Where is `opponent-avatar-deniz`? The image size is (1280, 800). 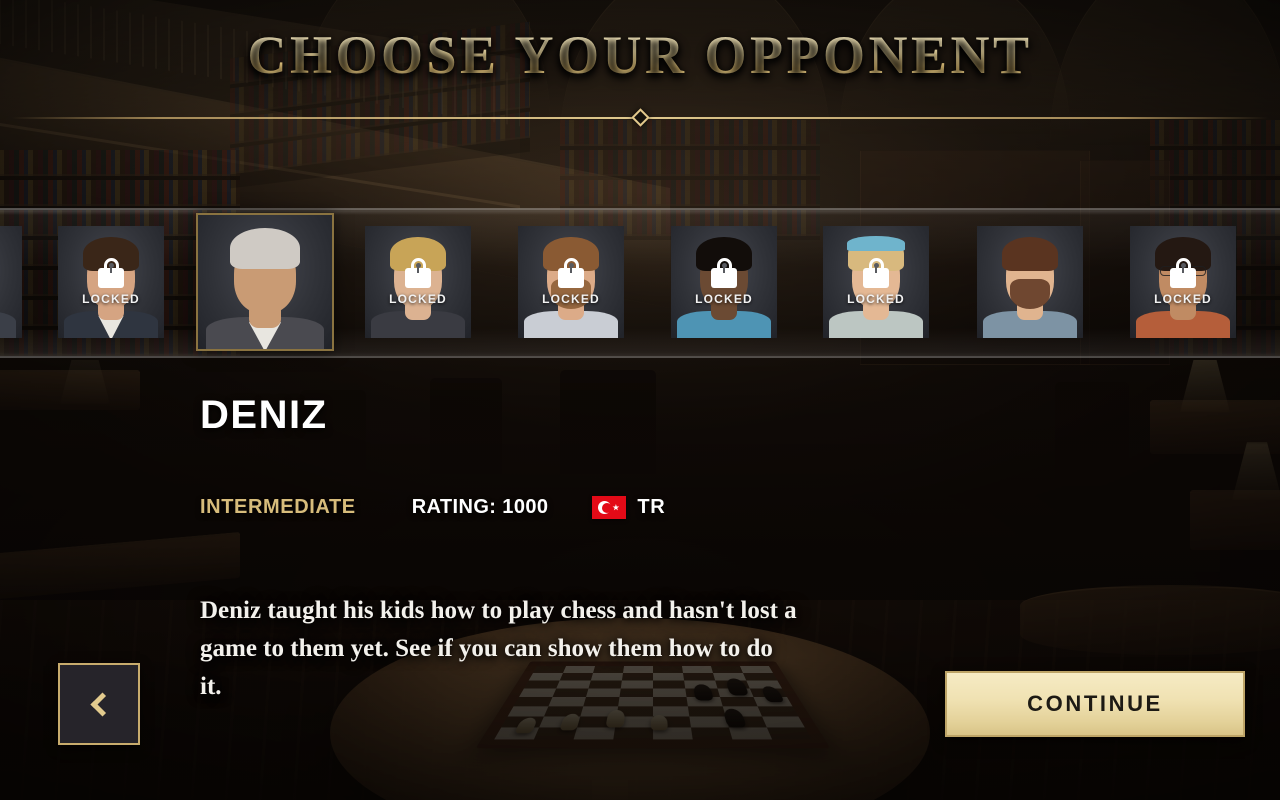
opponent-avatar-deniz is located at coordinates (265, 282).